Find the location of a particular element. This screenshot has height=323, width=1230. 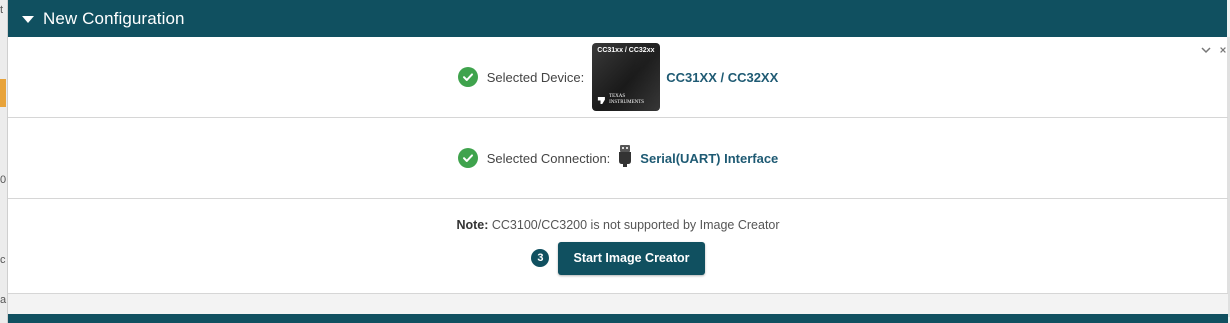

chip-logo-text: TEXAS INSTRUMENTS is located at coordinates (627, 99).